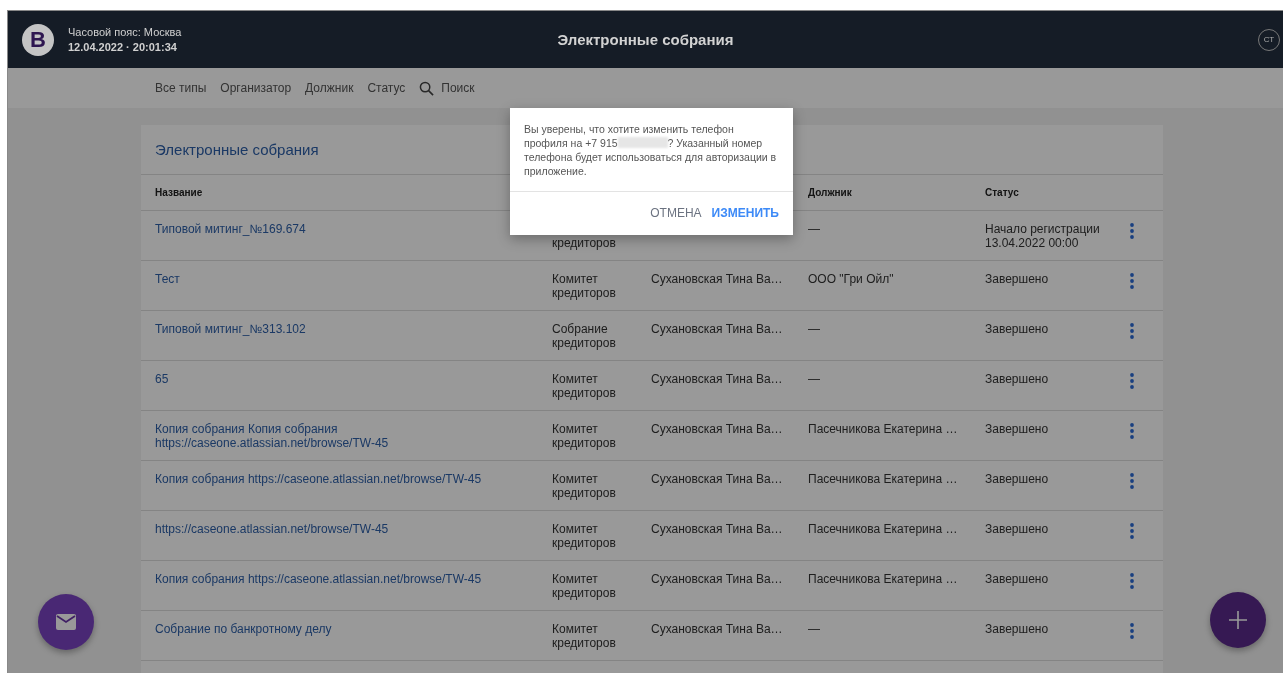 The image size is (1283, 673). I want to click on status-cell-text: Начало регистрации 13.04.2022 00:00, so click(1043, 236).